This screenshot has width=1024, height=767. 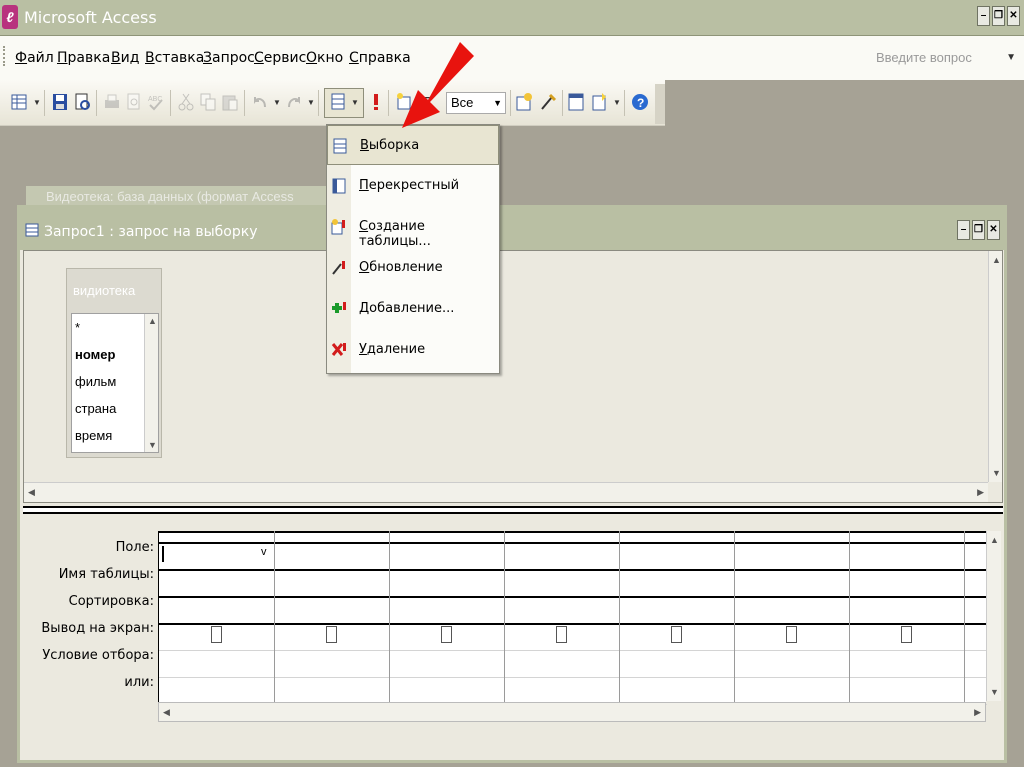 What do you see at coordinates (208, 102) in the screenshot?
I see `copy-icon` at bounding box center [208, 102].